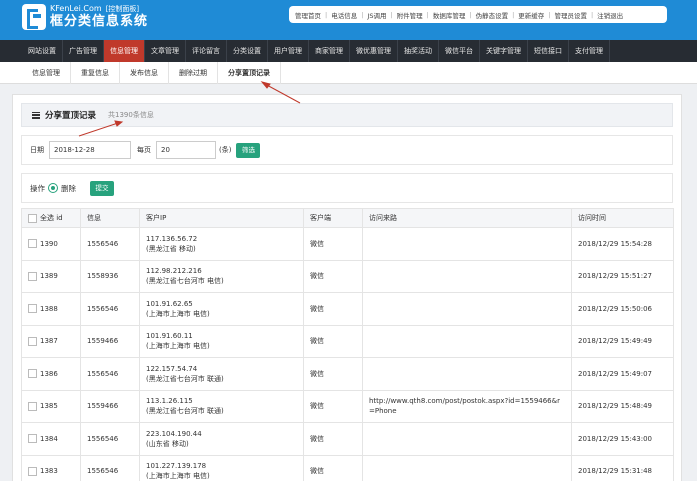  What do you see at coordinates (46, 72) in the screenshot?
I see `sub-nav-item-0: 信息管理` at bounding box center [46, 72].